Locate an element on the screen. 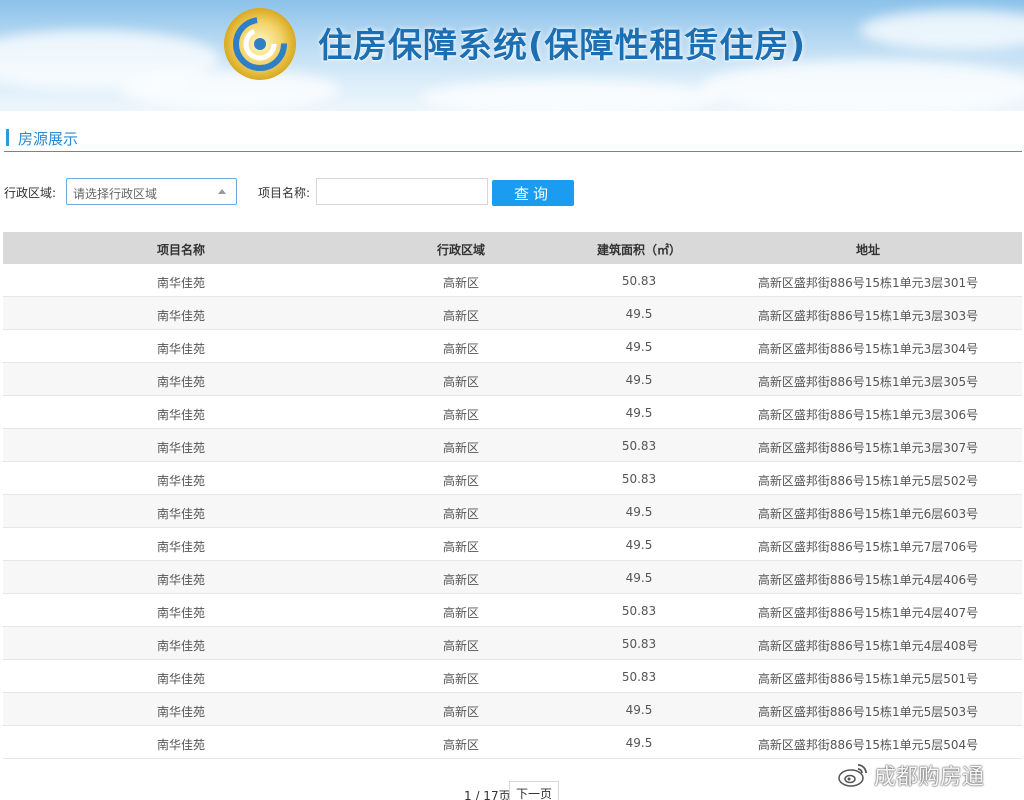  project-name-input is located at coordinates (402, 191).